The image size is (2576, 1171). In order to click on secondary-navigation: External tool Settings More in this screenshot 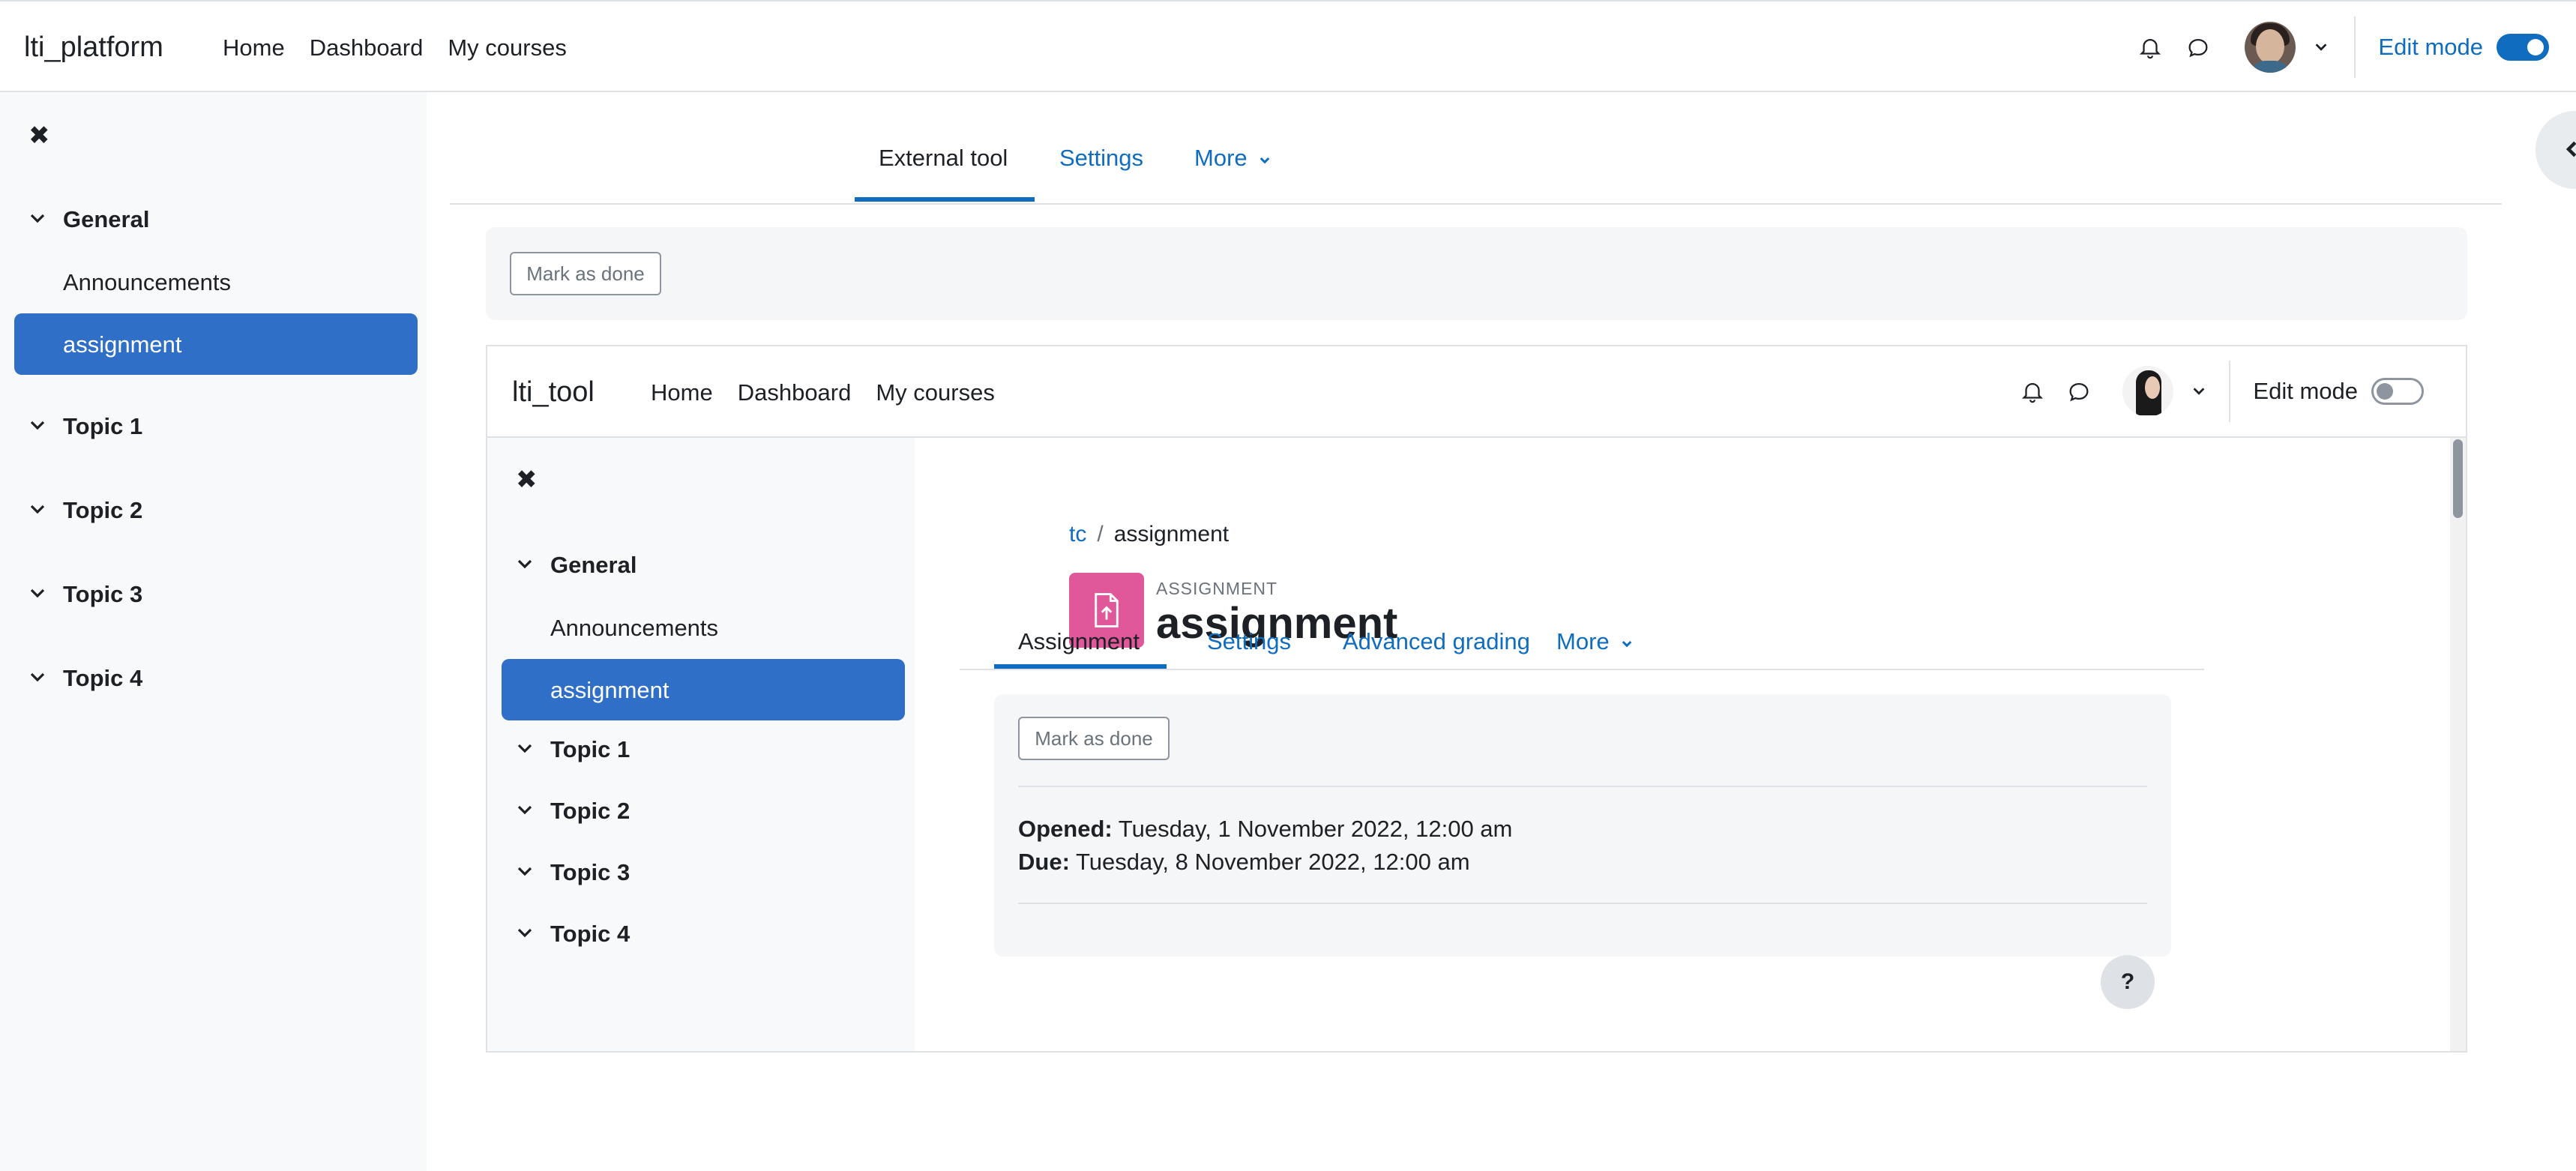, I will do `click(1476, 148)`.